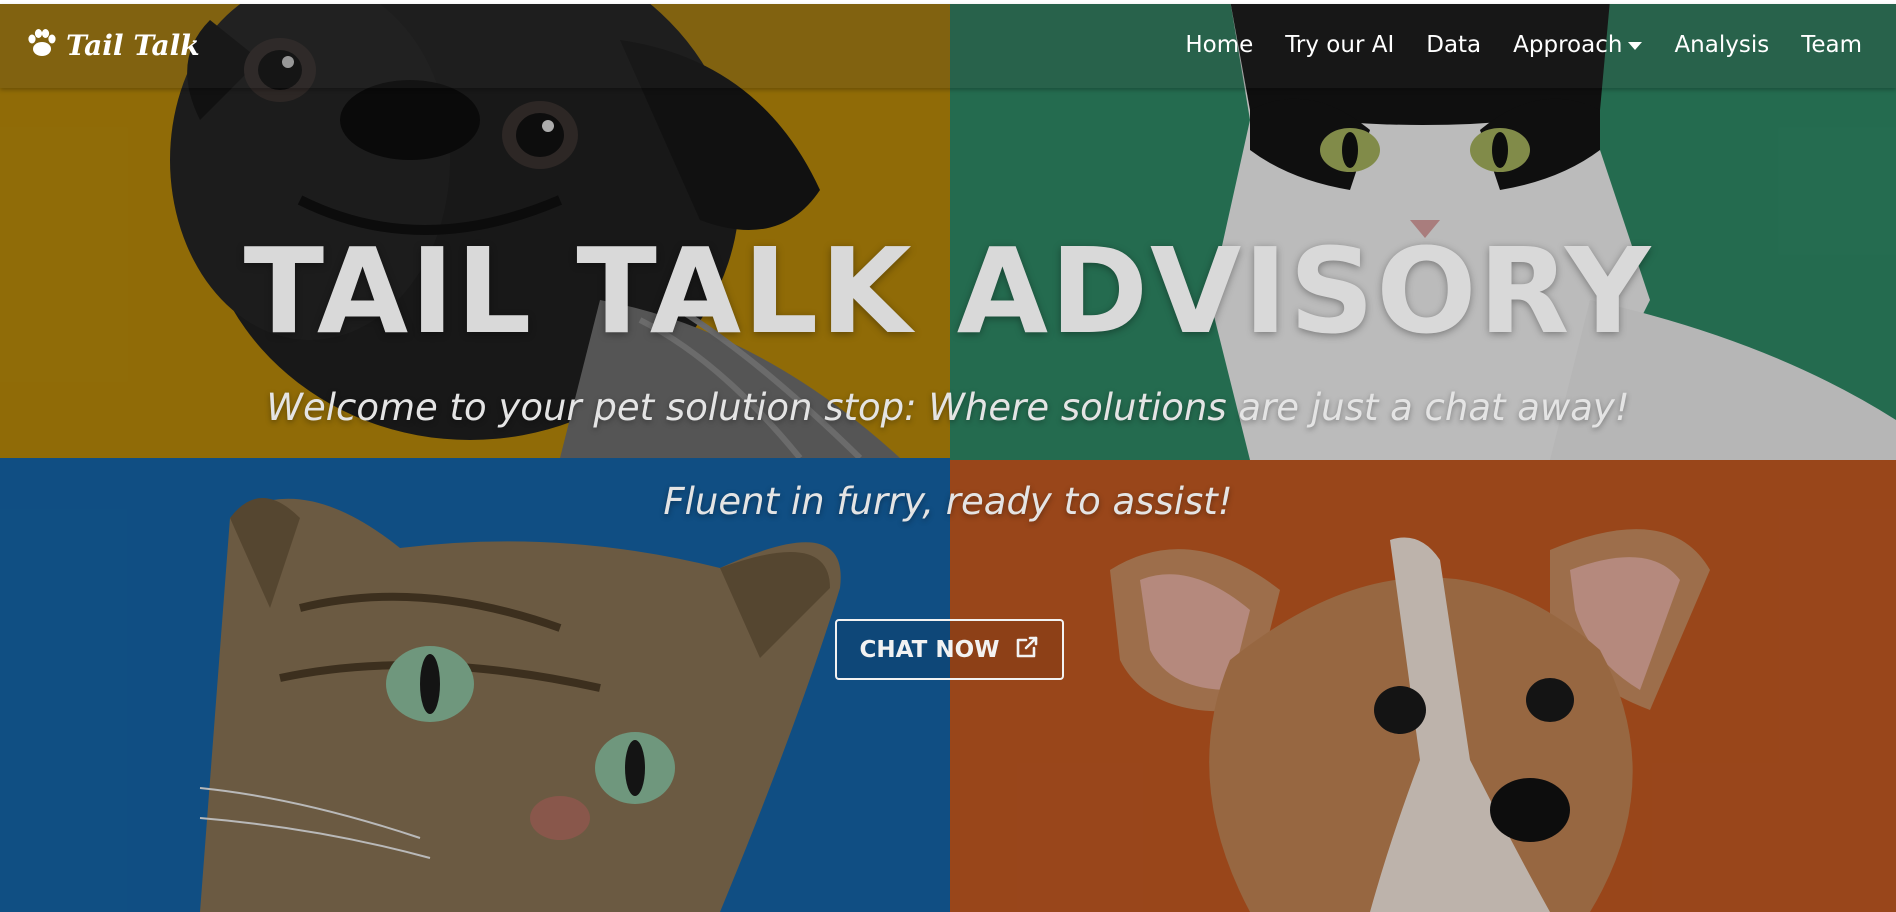 The image size is (1896, 912). What do you see at coordinates (929, 649) in the screenshot?
I see `chat-now-label: CHAT NOW` at bounding box center [929, 649].